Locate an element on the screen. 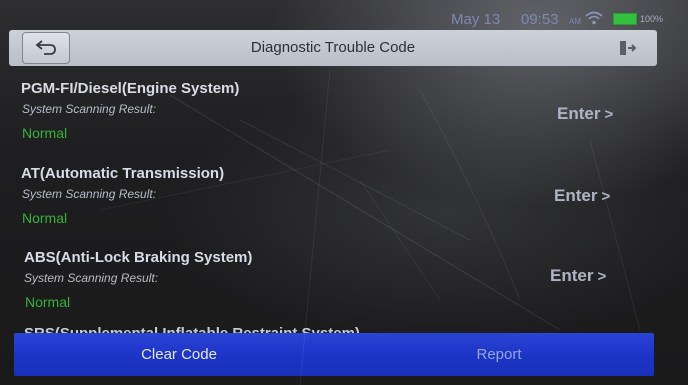 This screenshot has width=688, height=385. system-name: AT(Automatic Transmission) is located at coordinates (123, 173).